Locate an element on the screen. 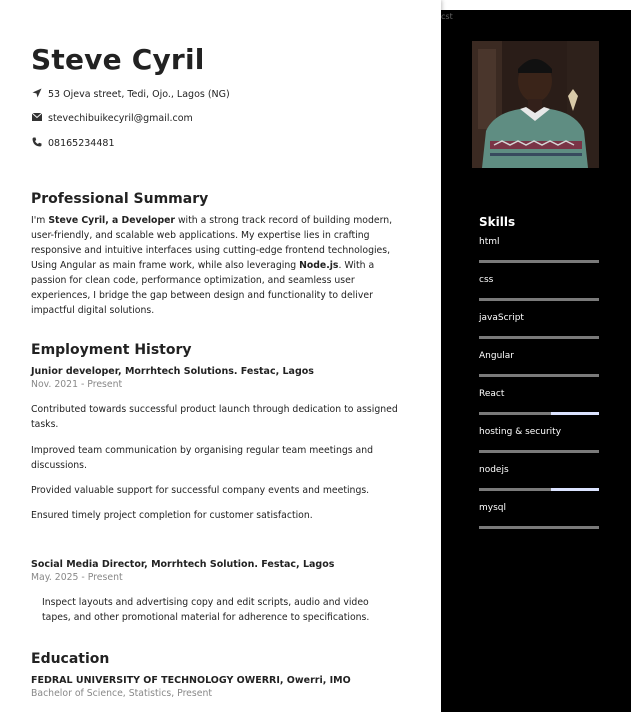  email-text: stevechibuikecyril@gmail.com is located at coordinates (120, 118).